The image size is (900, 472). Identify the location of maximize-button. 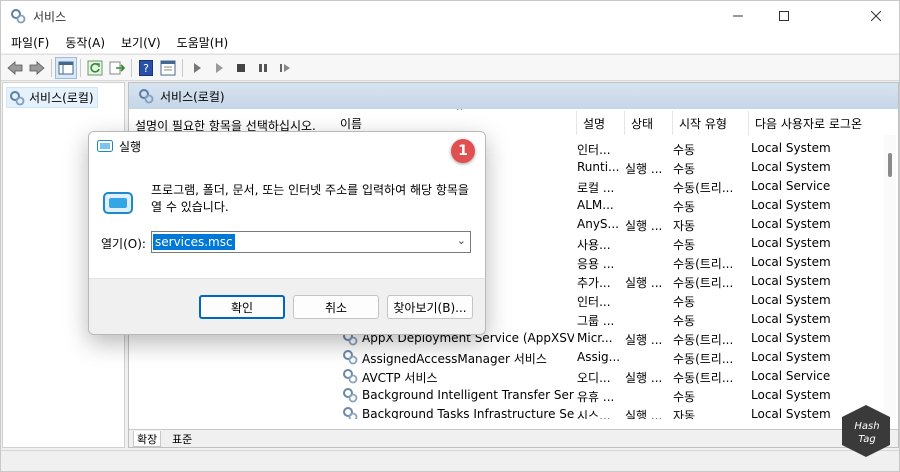
(784, 16).